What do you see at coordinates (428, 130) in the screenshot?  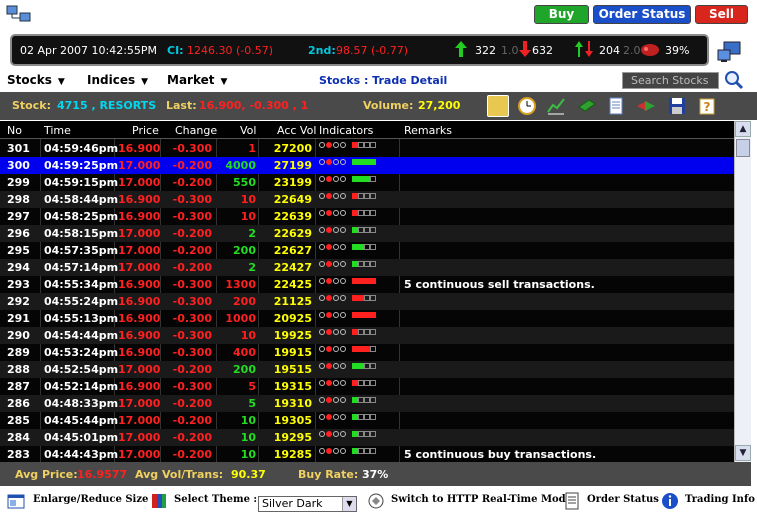 I see `column-header-remarks: Remarks` at bounding box center [428, 130].